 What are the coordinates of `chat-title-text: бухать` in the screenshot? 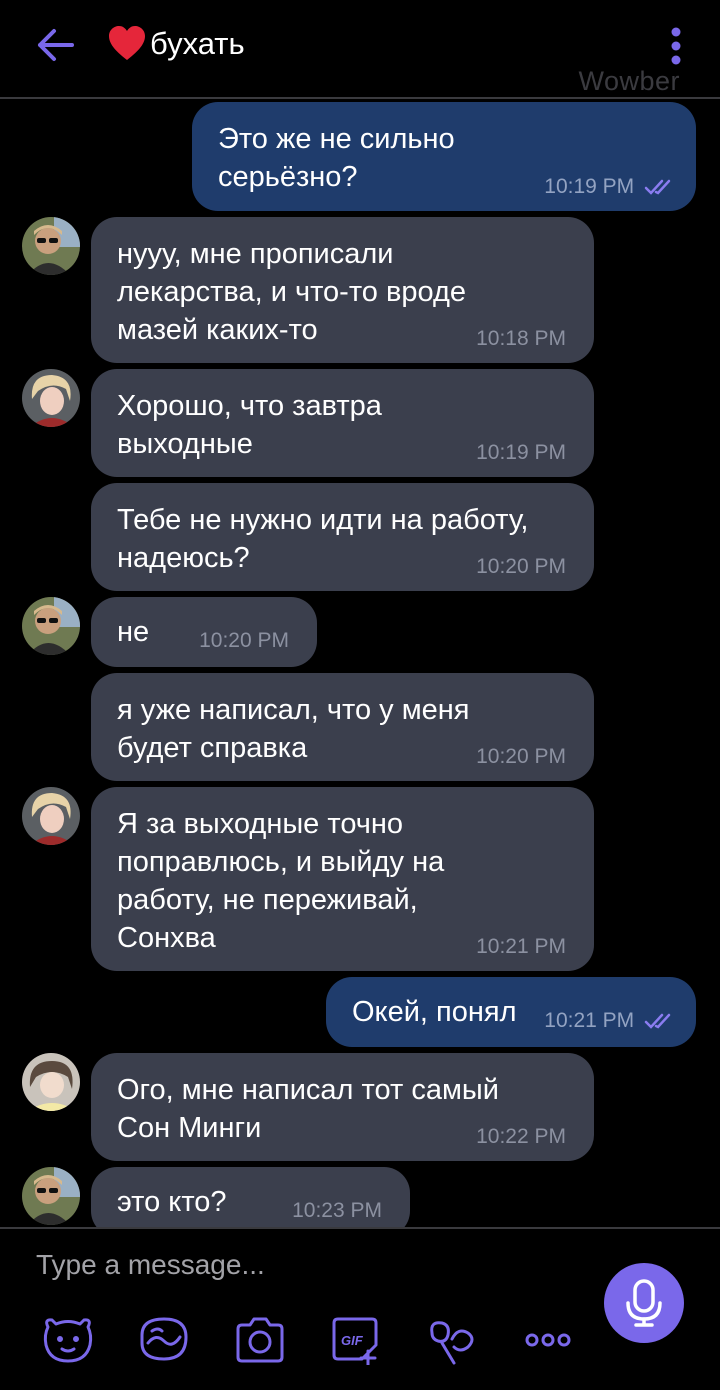 It's located at (197, 43).